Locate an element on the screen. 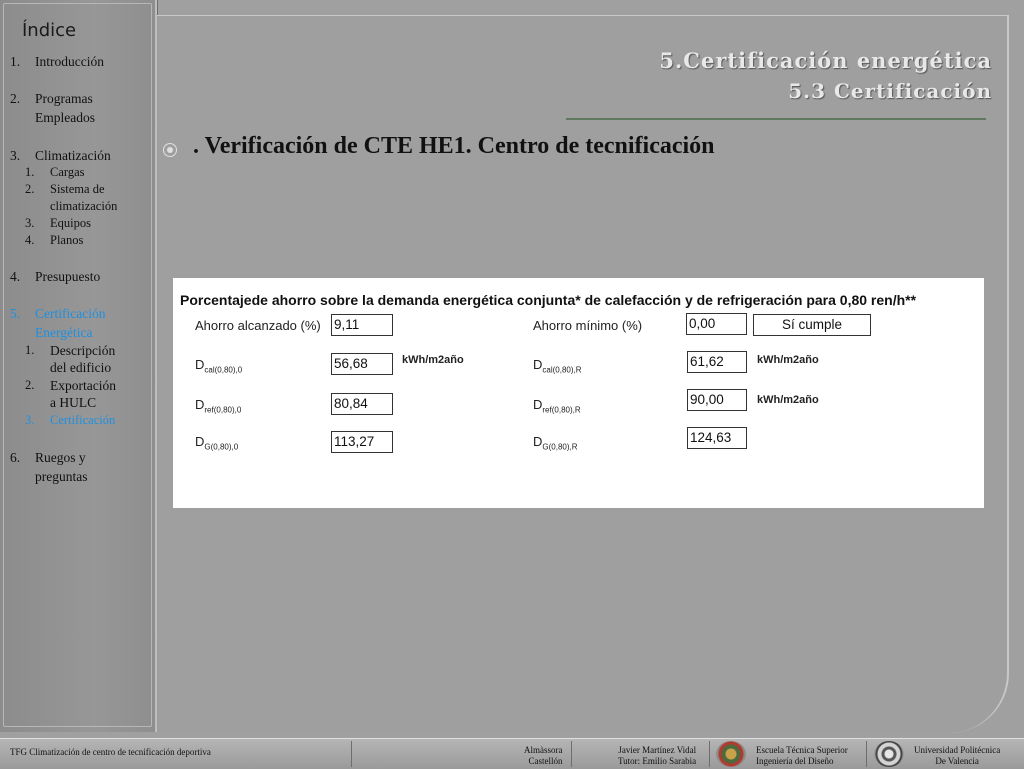  title-underline is located at coordinates (776, 119).